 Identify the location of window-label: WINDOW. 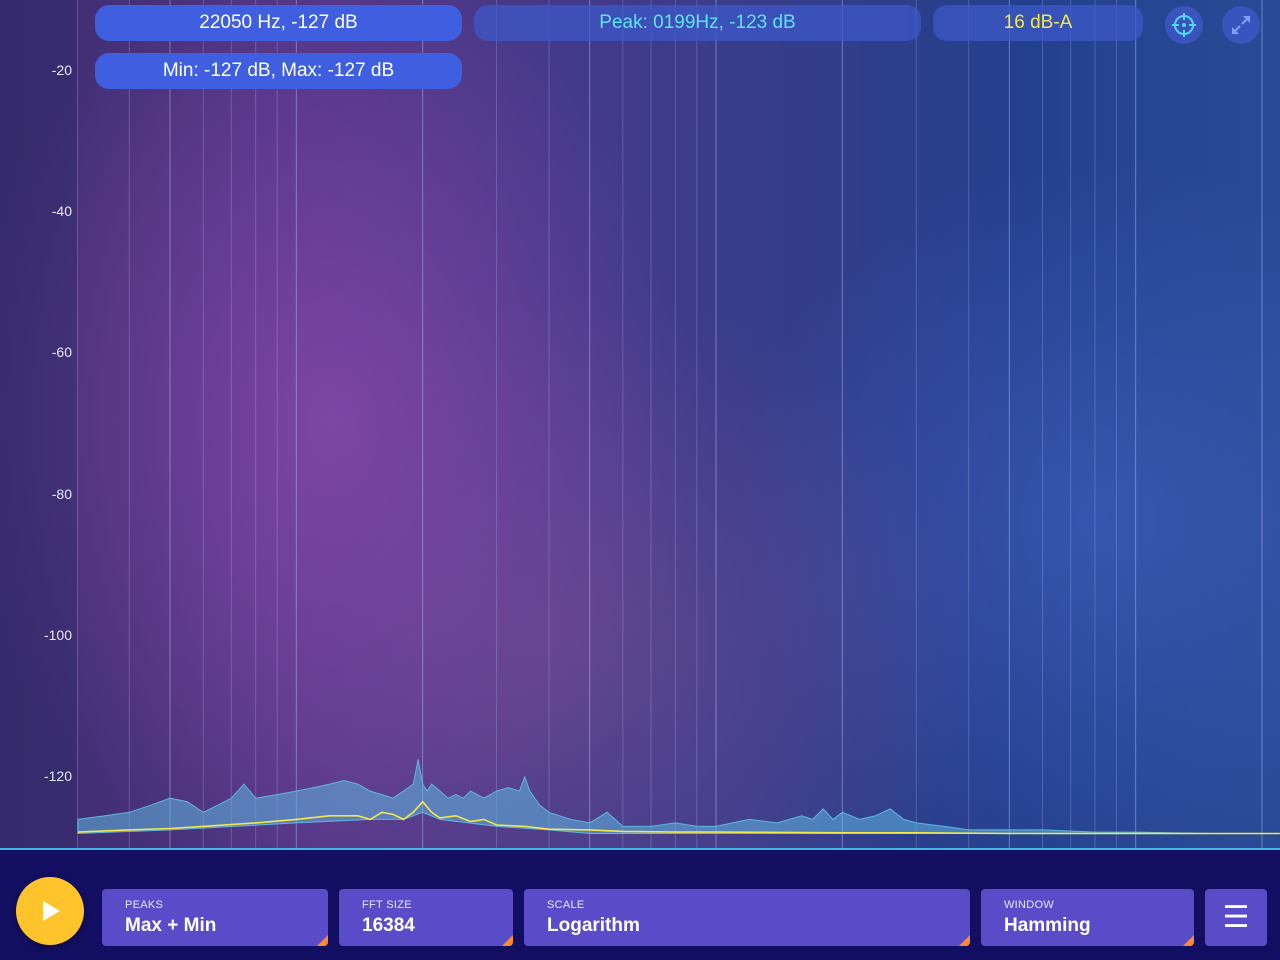
(1029, 905).